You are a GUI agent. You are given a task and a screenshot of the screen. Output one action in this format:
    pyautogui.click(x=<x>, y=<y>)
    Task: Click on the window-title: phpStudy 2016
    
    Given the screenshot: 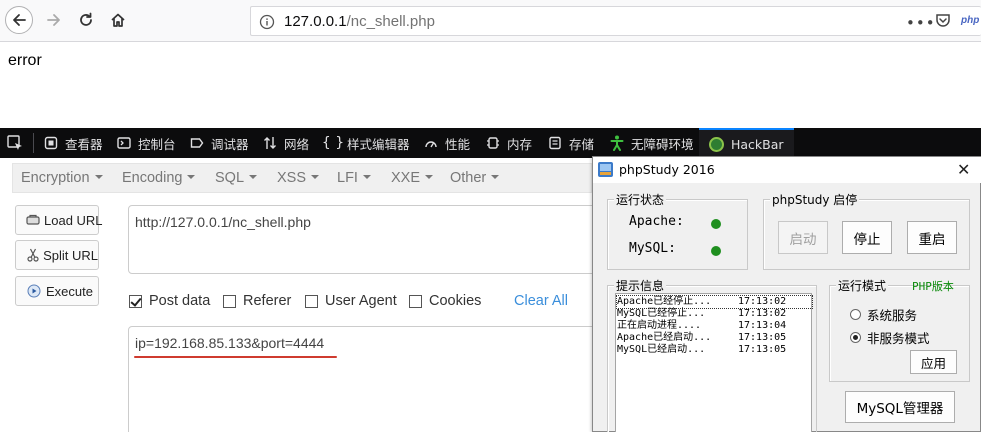 What is the action you would take?
    pyautogui.click(x=667, y=169)
    